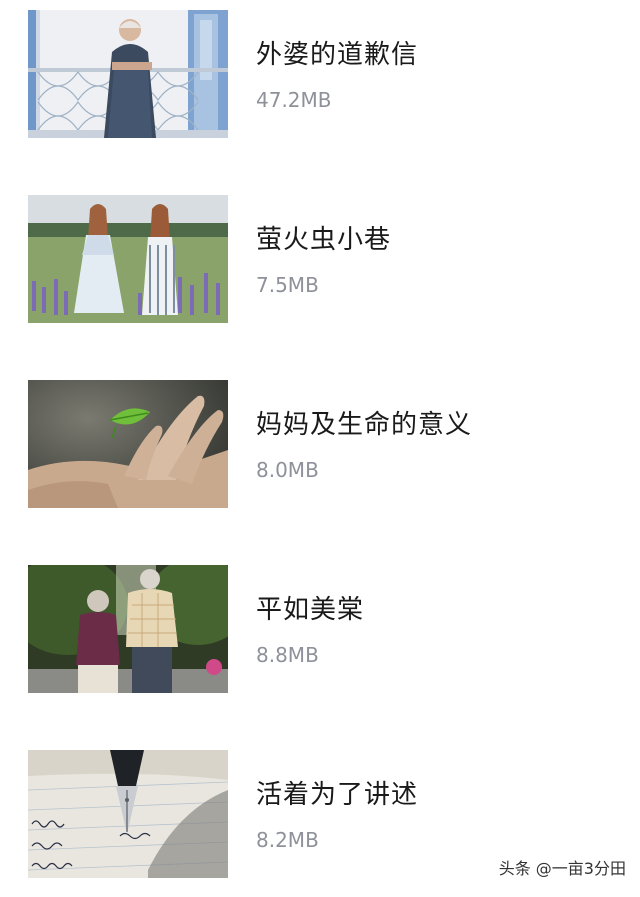 The height and width of the screenshot is (897, 640). I want to click on file-size: 8.0MB, so click(287, 470).